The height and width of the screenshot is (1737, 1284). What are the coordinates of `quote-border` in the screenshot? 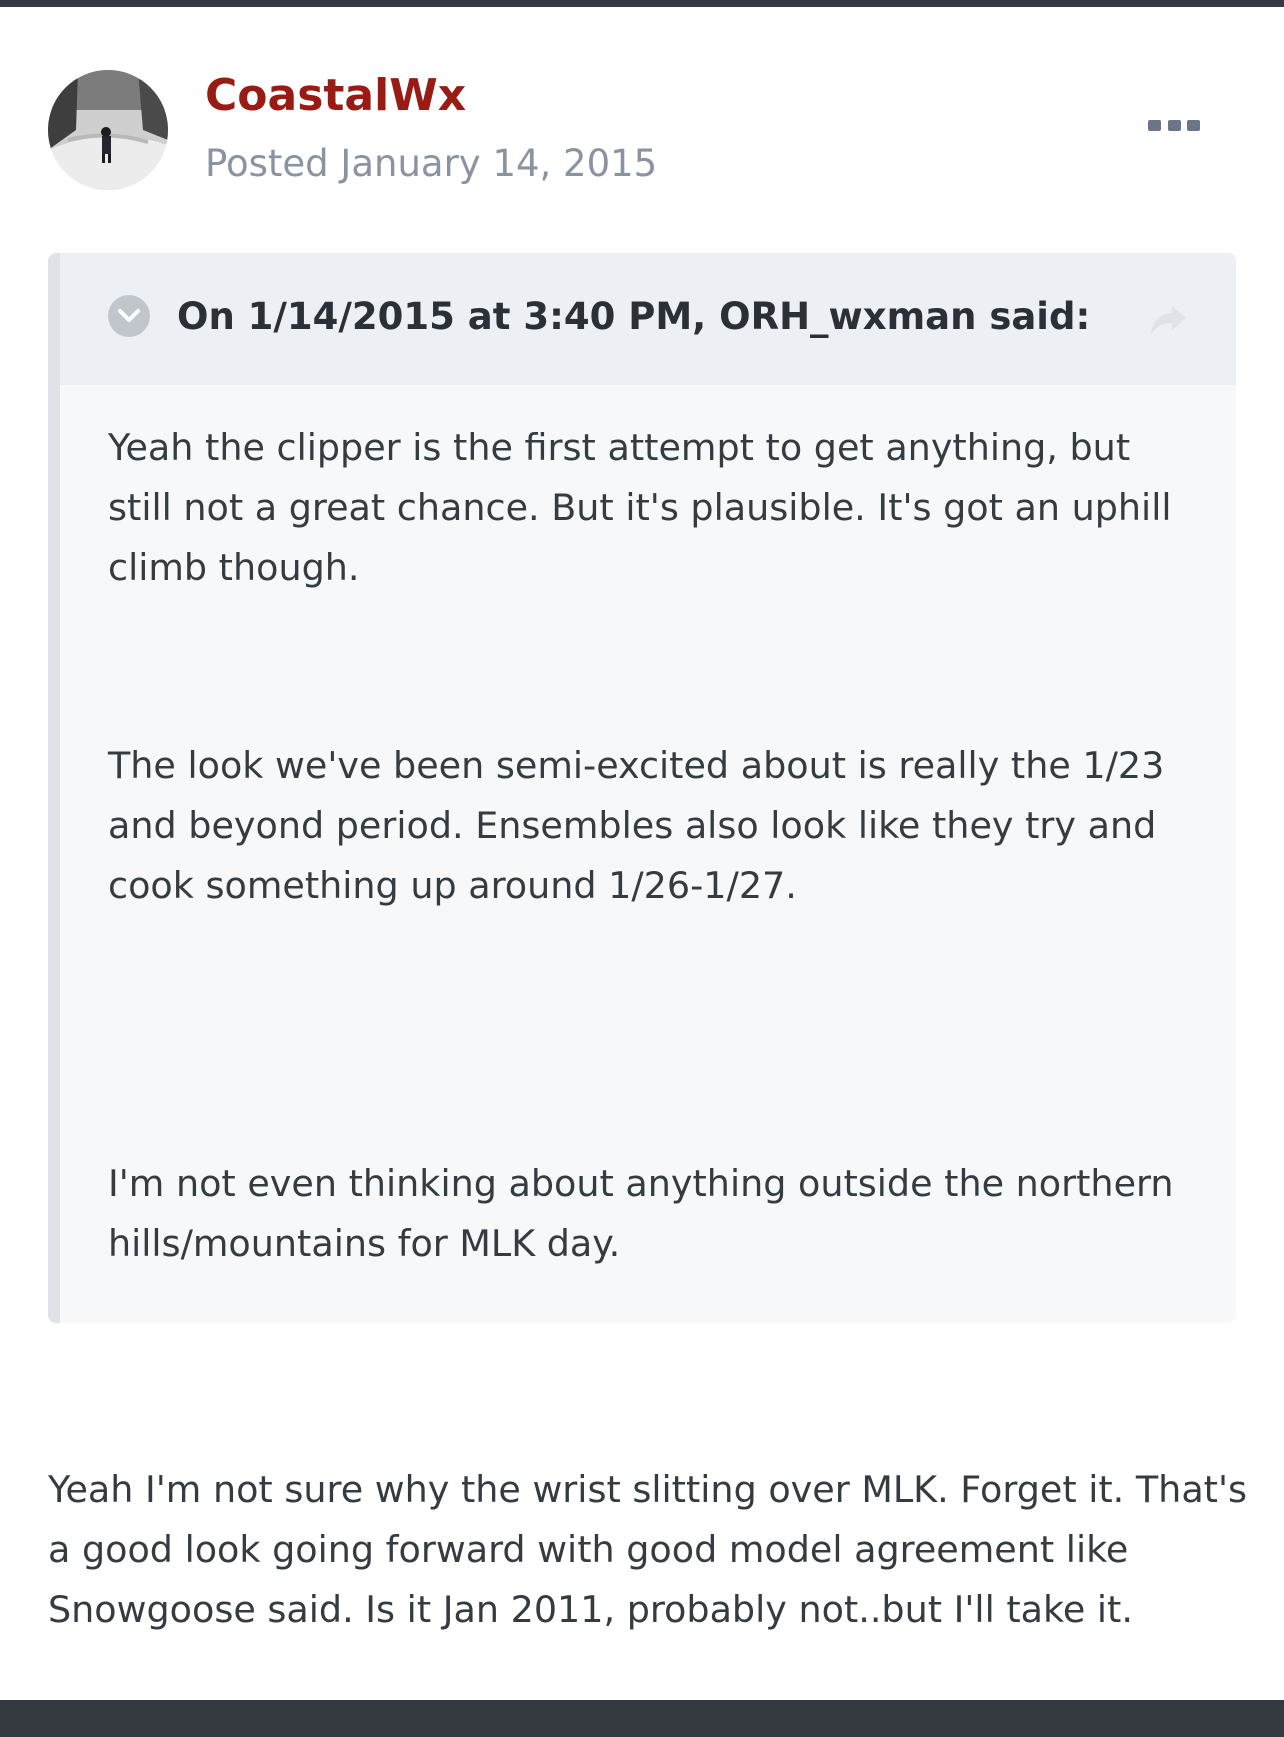 It's located at (54, 788).